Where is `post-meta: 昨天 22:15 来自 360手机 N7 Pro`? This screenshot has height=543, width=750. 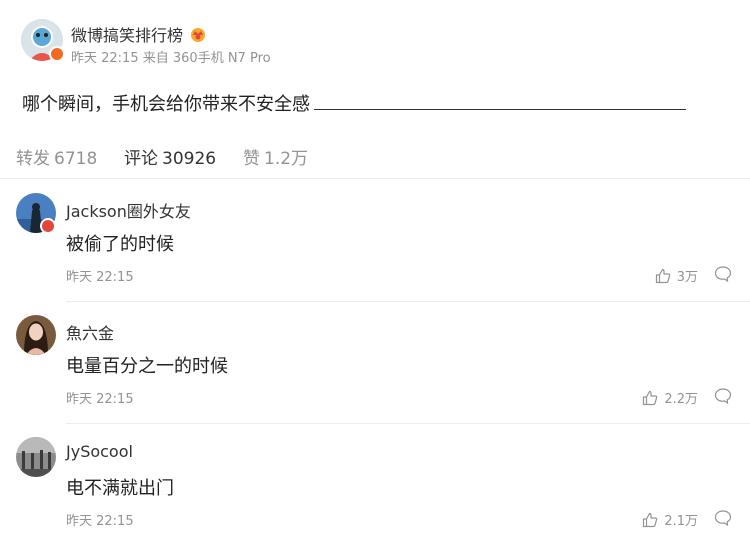
post-meta: 昨天 22:15 来自 360手机 N7 Pro is located at coordinates (171, 56).